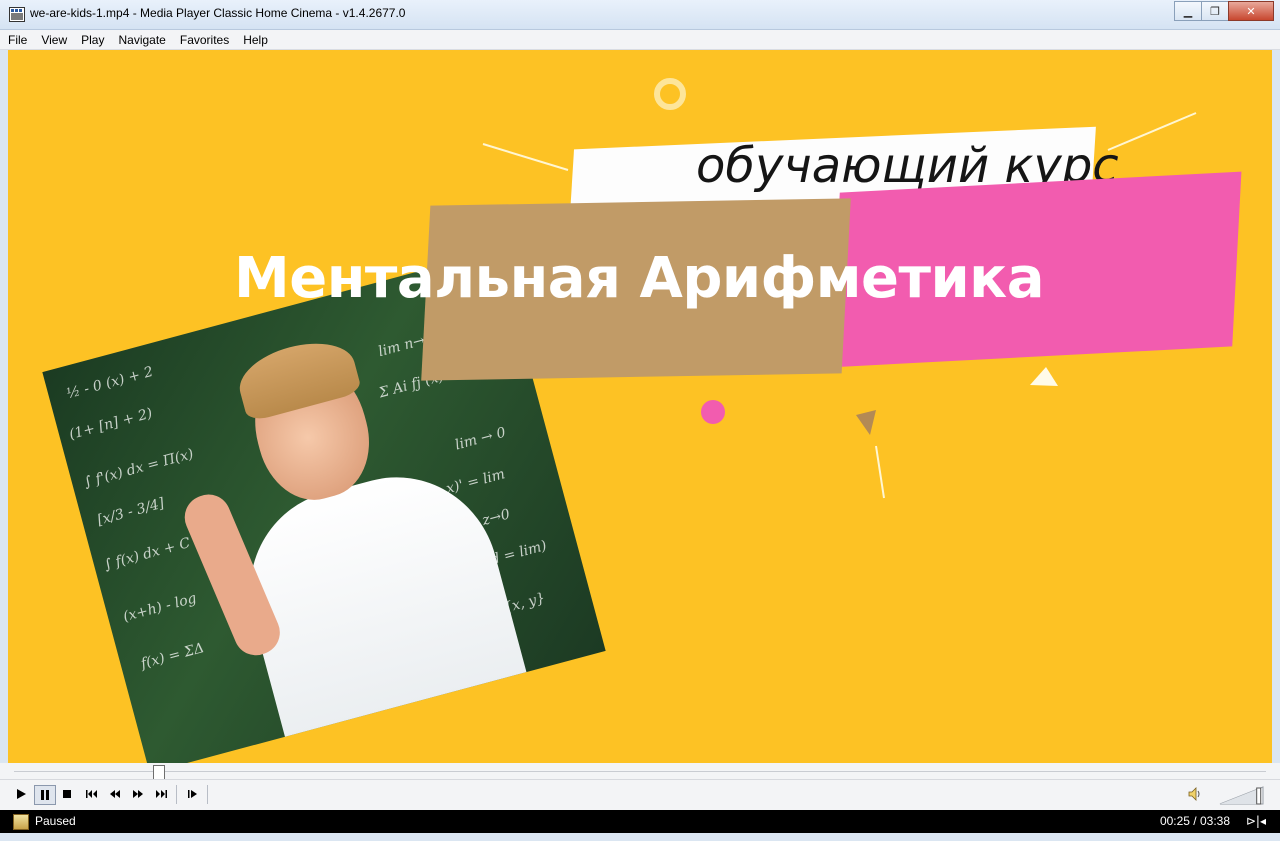  I want to click on seek-bar, so click(640, 771).